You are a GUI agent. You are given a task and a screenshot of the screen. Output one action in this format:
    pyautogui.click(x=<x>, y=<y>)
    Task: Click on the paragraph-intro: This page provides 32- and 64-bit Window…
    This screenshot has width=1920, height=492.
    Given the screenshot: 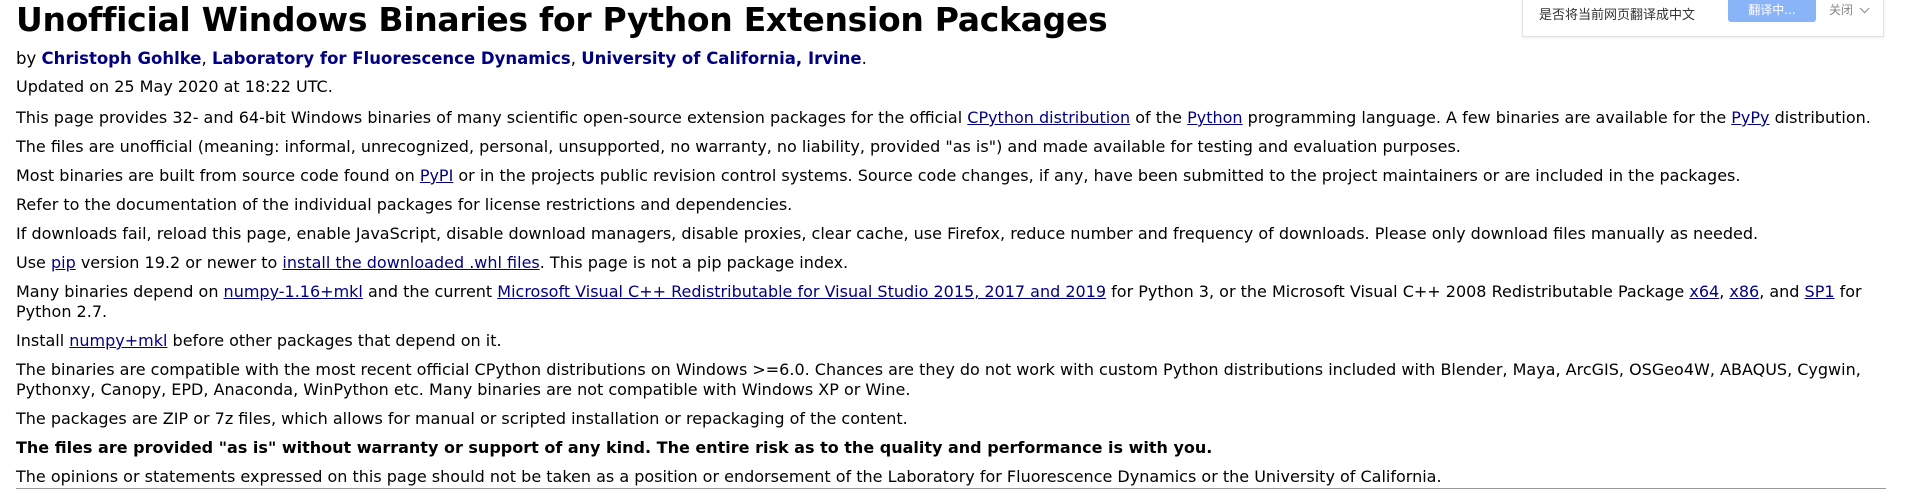 What is the action you would take?
    pyautogui.click(x=951, y=118)
    